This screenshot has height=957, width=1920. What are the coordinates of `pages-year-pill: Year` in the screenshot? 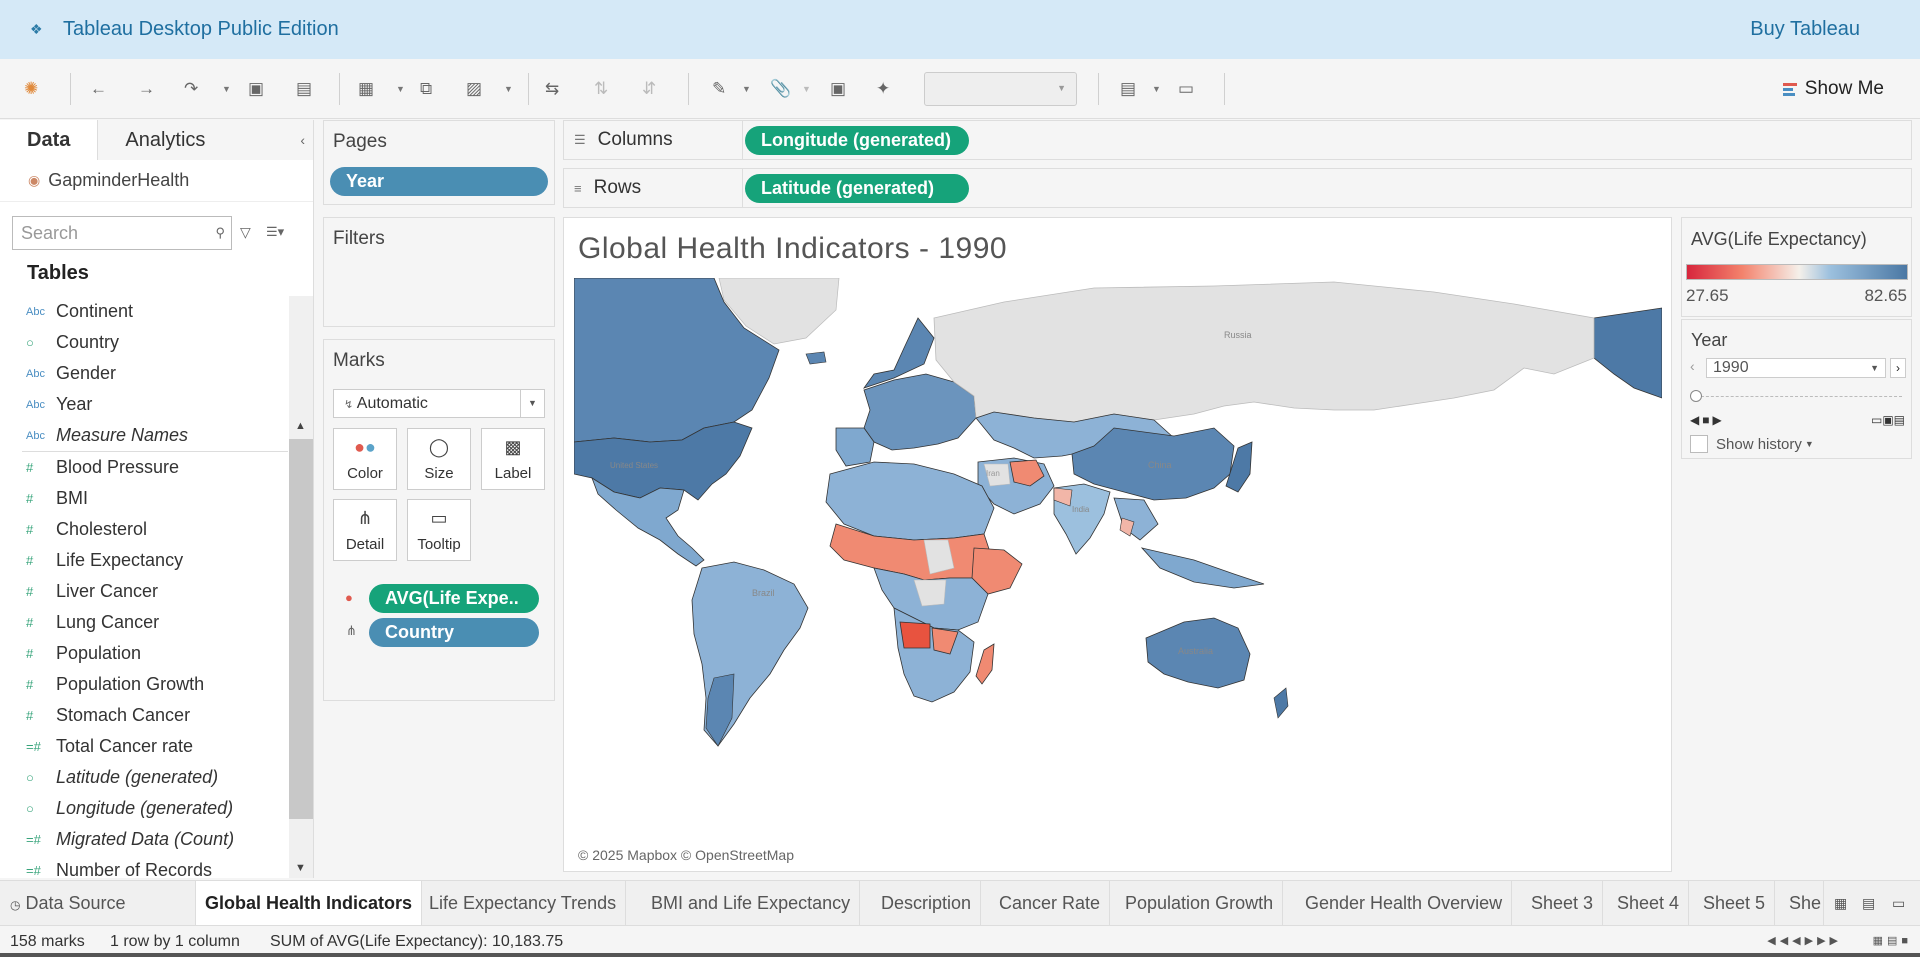 It's located at (439, 181).